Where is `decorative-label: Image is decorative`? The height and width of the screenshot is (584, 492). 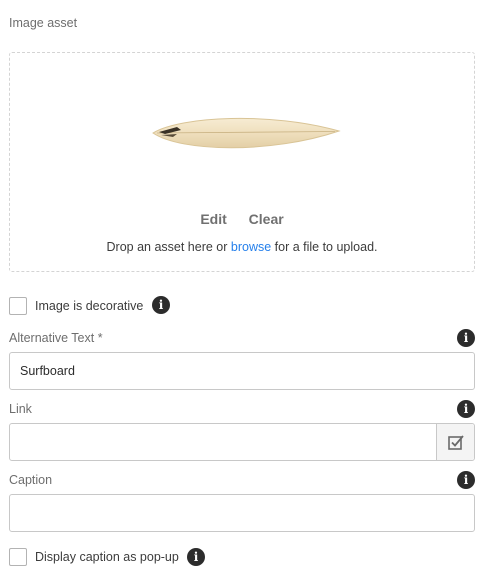
decorative-label: Image is decorative is located at coordinates (89, 306).